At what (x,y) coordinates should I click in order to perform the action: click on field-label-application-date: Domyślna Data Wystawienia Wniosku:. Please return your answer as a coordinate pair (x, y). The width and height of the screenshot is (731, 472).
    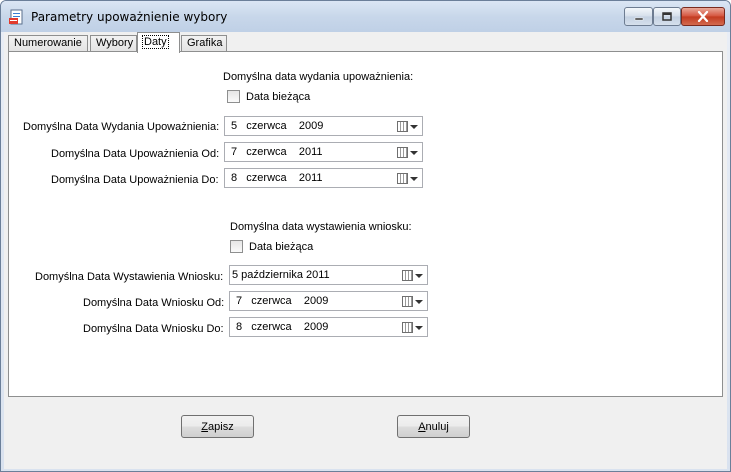
    Looking at the image, I should click on (129, 277).